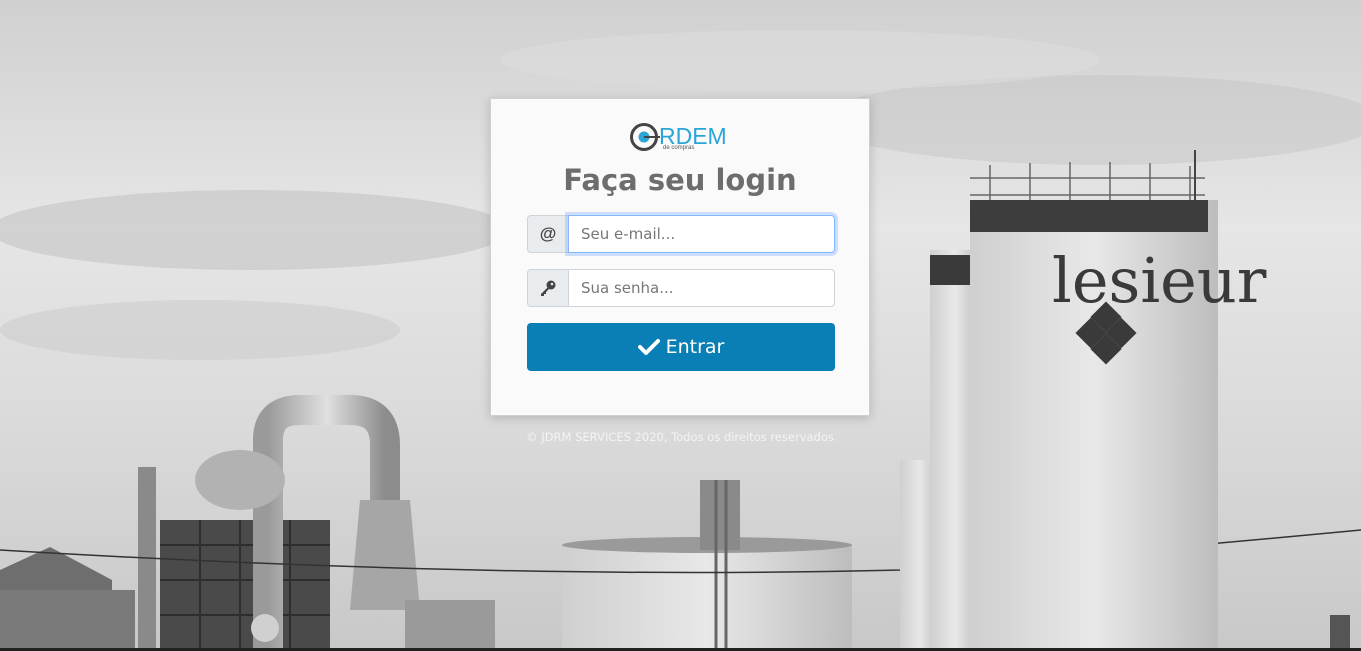 Image resolution: width=1361 pixels, height=651 pixels. What do you see at coordinates (648, 347) in the screenshot?
I see `check-icon` at bounding box center [648, 347].